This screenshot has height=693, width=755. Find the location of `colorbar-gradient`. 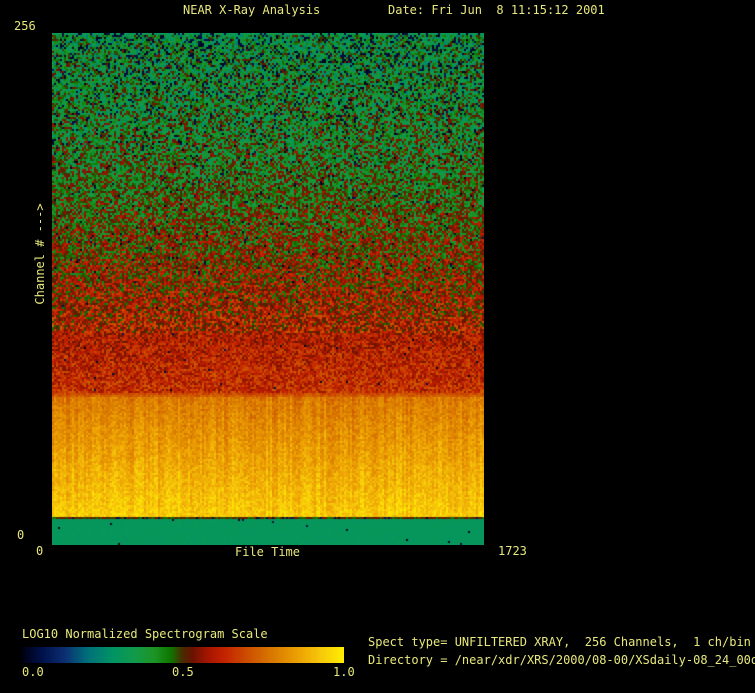

colorbar-gradient is located at coordinates (183, 655).